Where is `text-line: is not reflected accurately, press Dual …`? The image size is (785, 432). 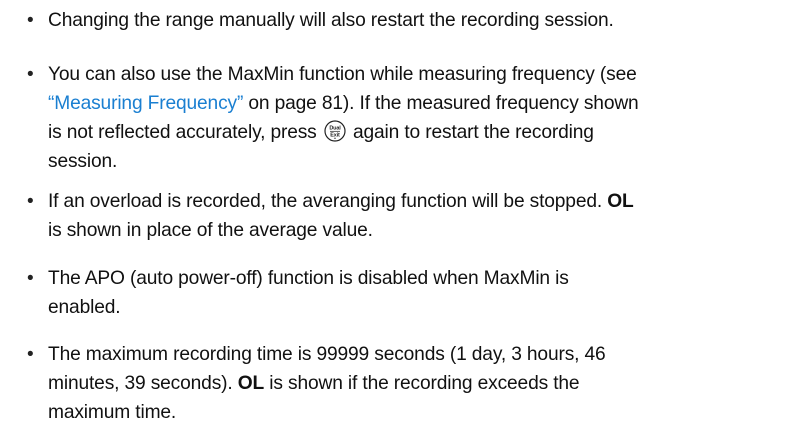
text-line: is not reflected accurately, press Dual … is located at coordinates (413, 132).